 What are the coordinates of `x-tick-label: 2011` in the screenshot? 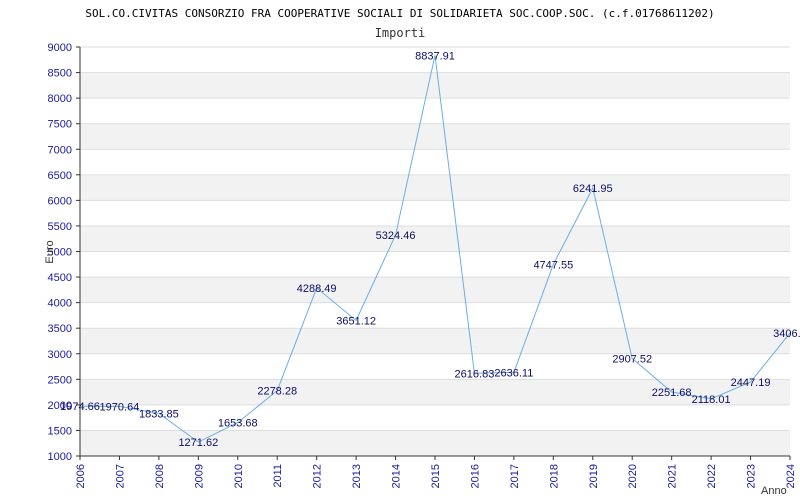 It's located at (278, 476).